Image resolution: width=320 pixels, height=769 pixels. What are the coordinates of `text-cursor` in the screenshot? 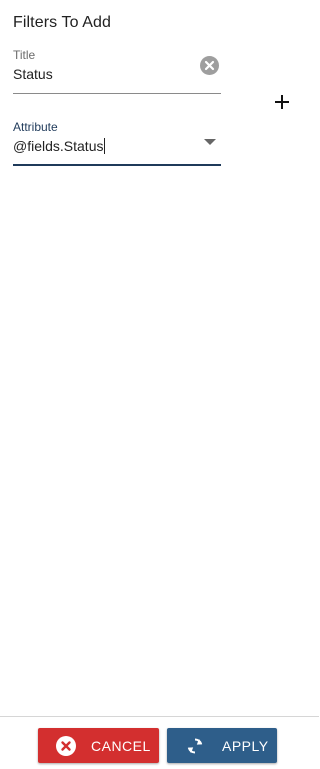 It's located at (105, 146).